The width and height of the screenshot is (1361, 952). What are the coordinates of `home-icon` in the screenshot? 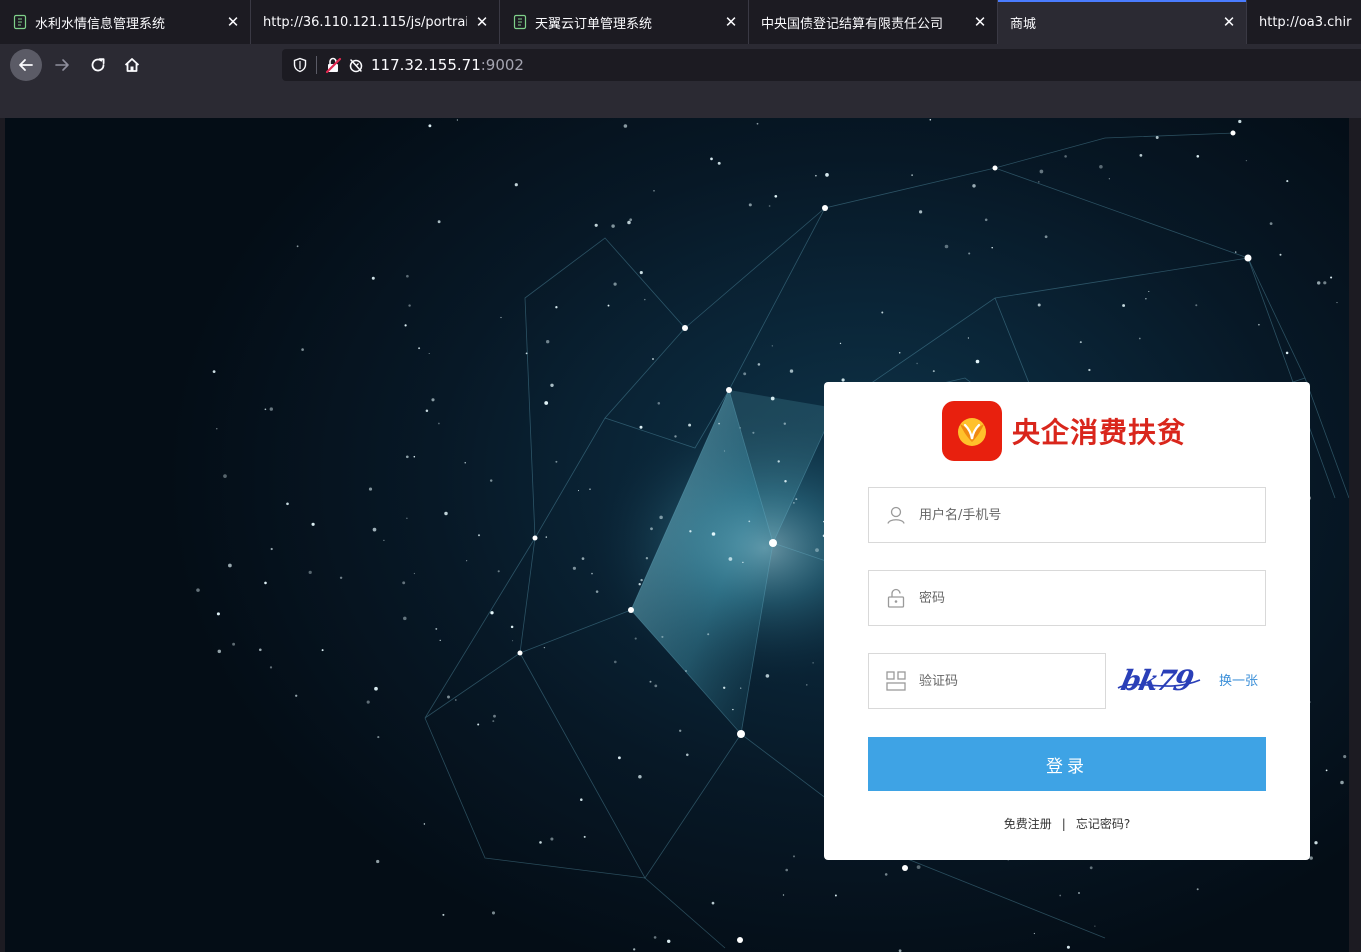 It's located at (132, 65).